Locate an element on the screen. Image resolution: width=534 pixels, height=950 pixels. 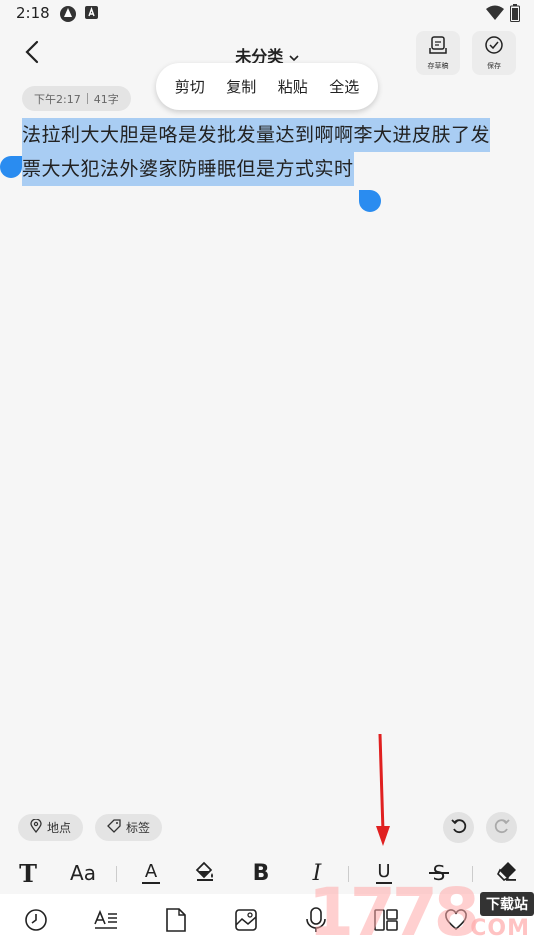
watermark-digits: 1778 is located at coordinates (394, 912).